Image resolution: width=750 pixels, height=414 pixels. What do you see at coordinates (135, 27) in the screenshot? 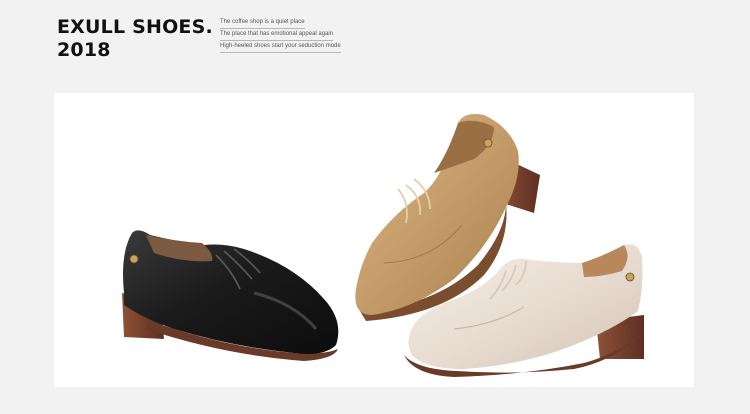
I see `brand-name: EXULL SHOES.` at bounding box center [135, 27].